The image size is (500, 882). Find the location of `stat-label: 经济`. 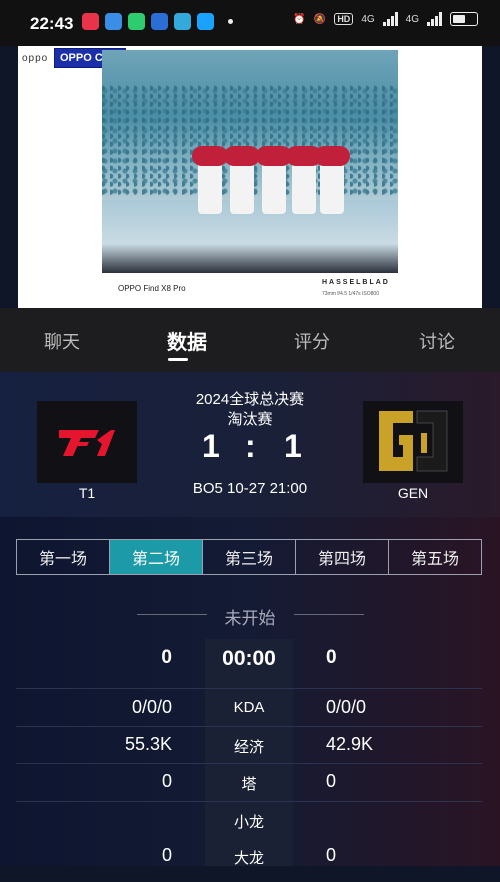

stat-label: 经济 is located at coordinates (248, 747).